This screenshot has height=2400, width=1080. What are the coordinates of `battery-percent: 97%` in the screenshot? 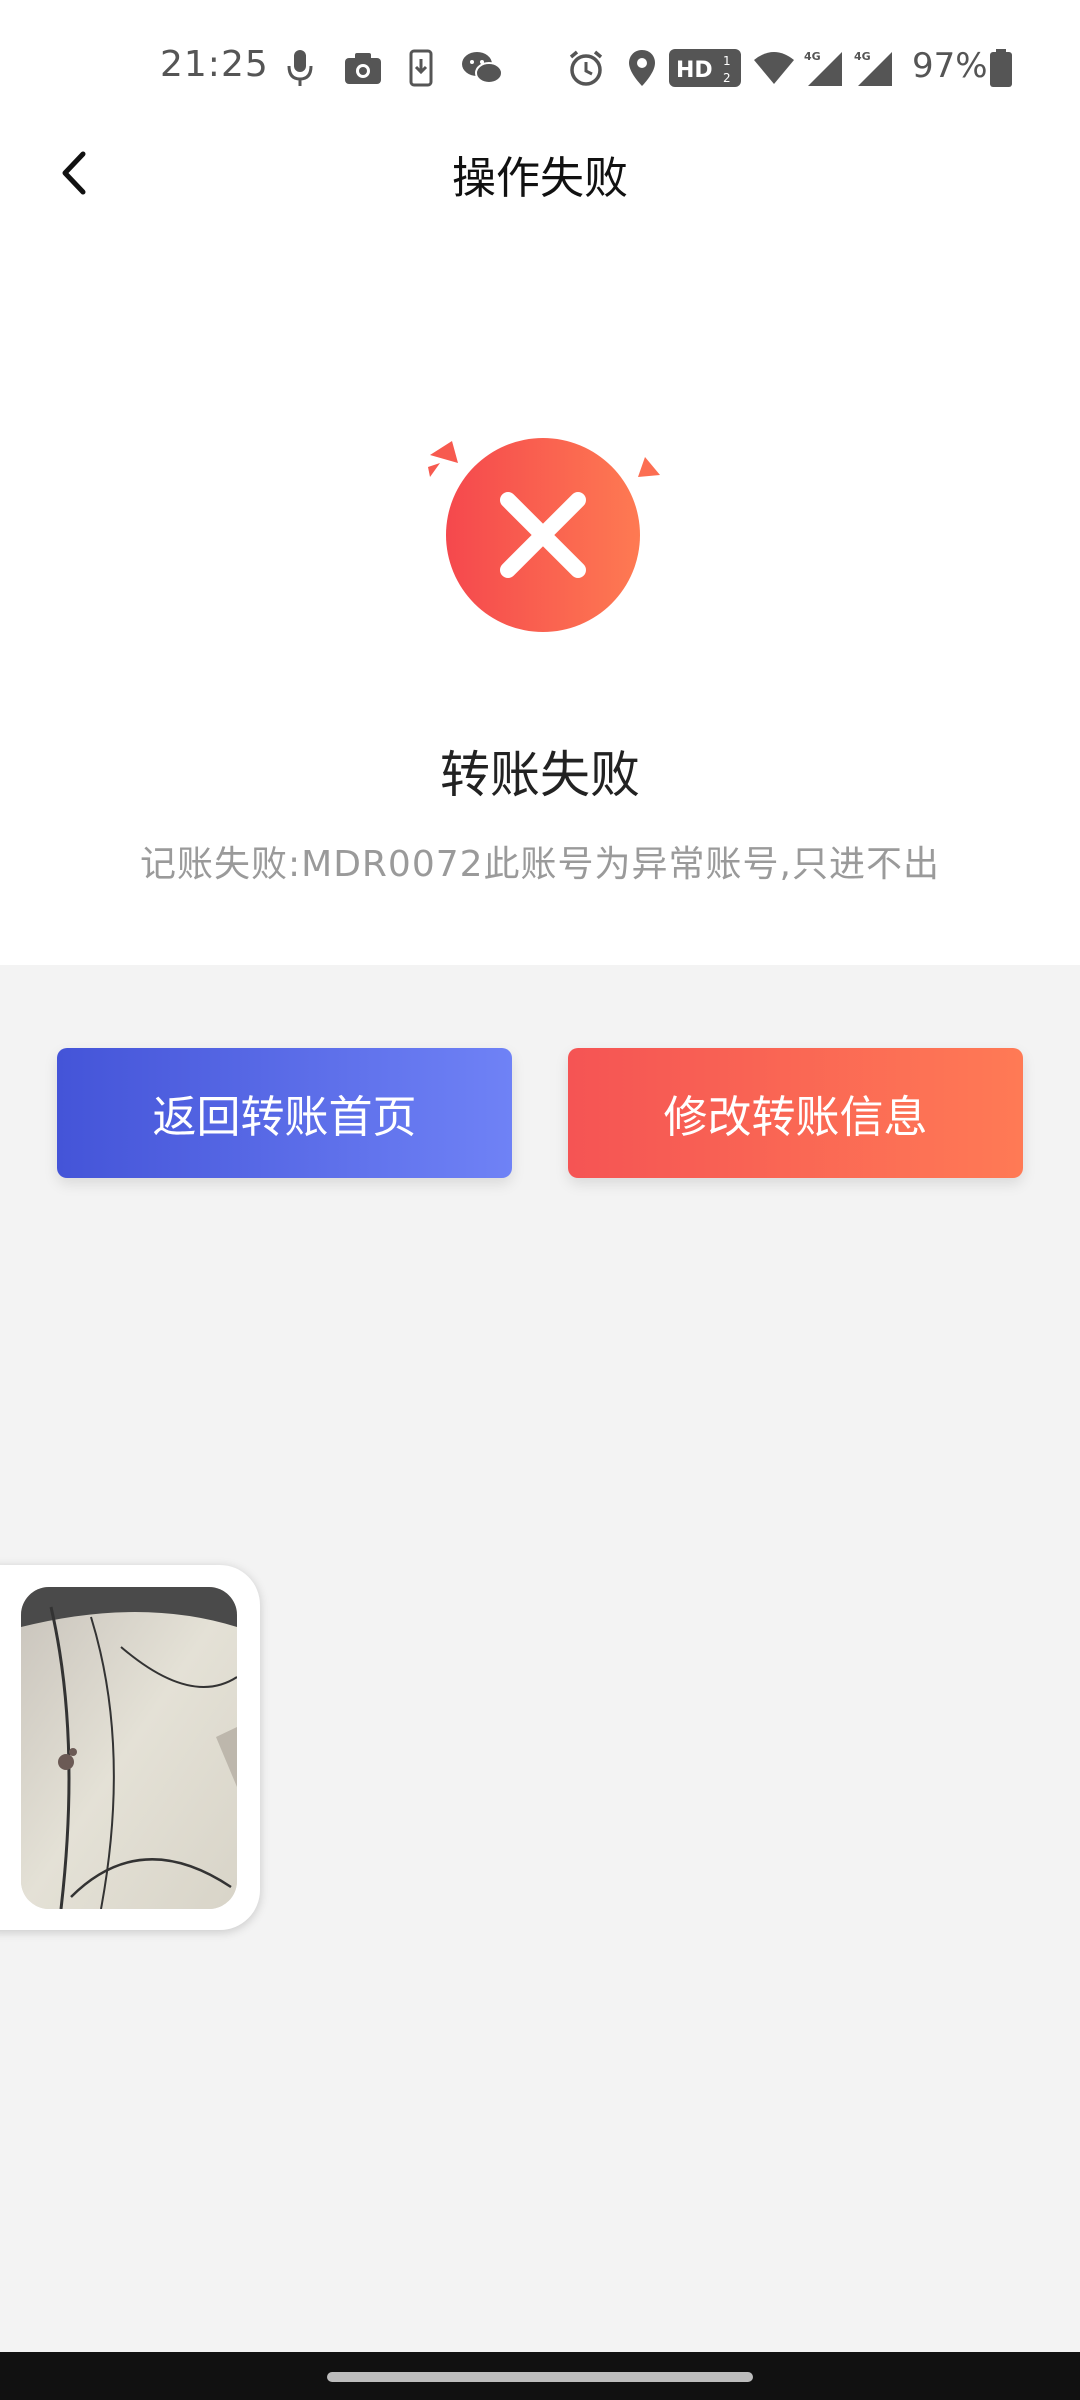 It's located at (950, 66).